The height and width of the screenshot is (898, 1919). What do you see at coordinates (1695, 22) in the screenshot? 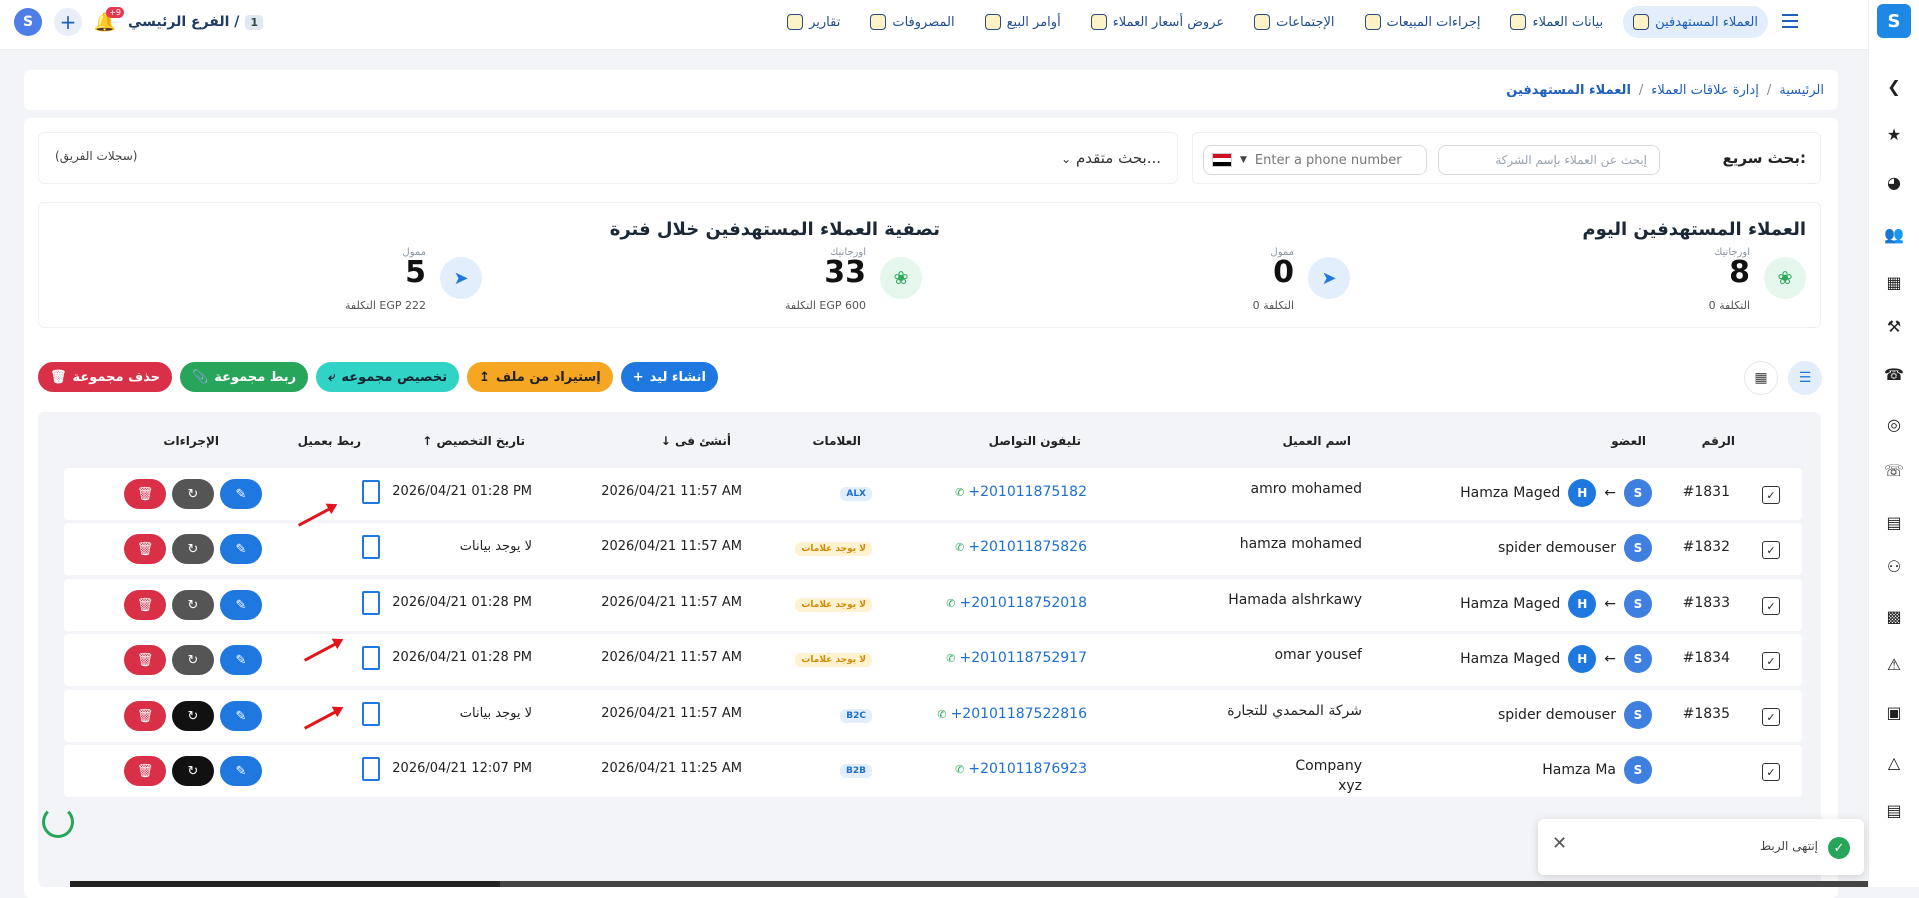
I see `nav-item: العملاء المستهدفين` at bounding box center [1695, 22].